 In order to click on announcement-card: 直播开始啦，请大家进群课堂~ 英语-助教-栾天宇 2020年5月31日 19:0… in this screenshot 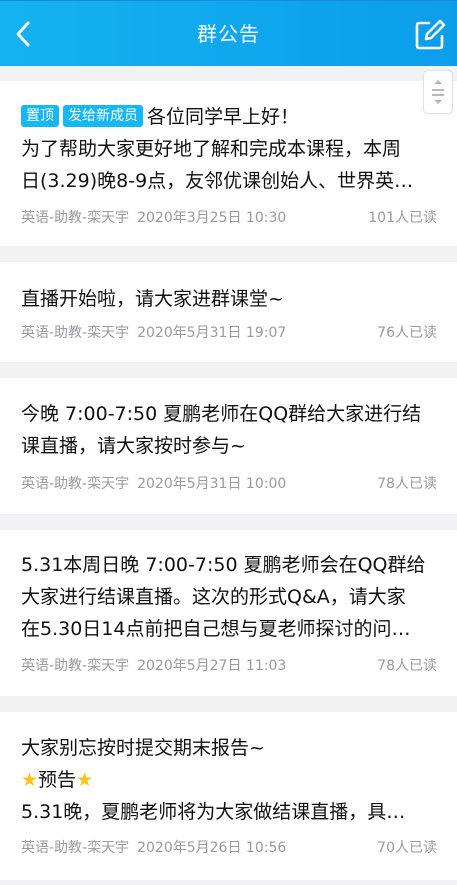, I will do `click(228, 312)`.